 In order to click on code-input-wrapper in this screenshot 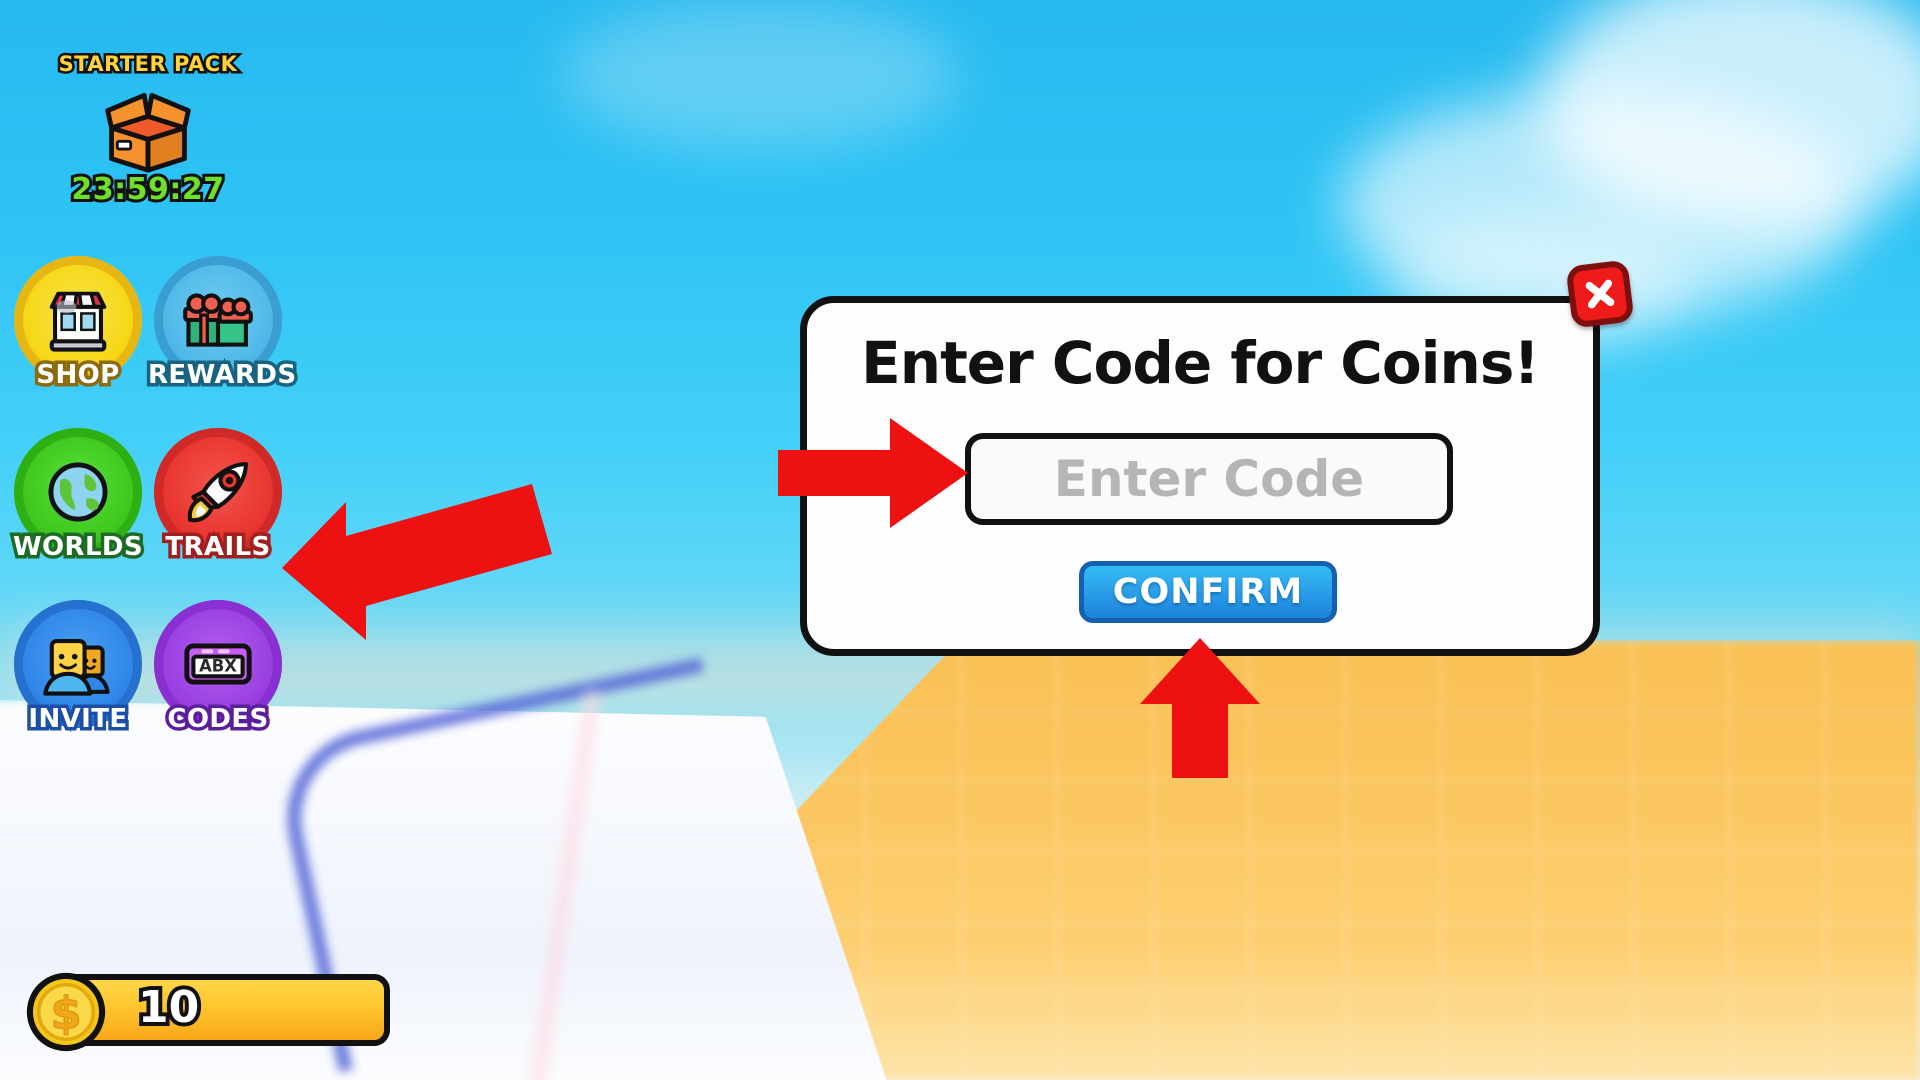, I will do `click(1209, 479)`.